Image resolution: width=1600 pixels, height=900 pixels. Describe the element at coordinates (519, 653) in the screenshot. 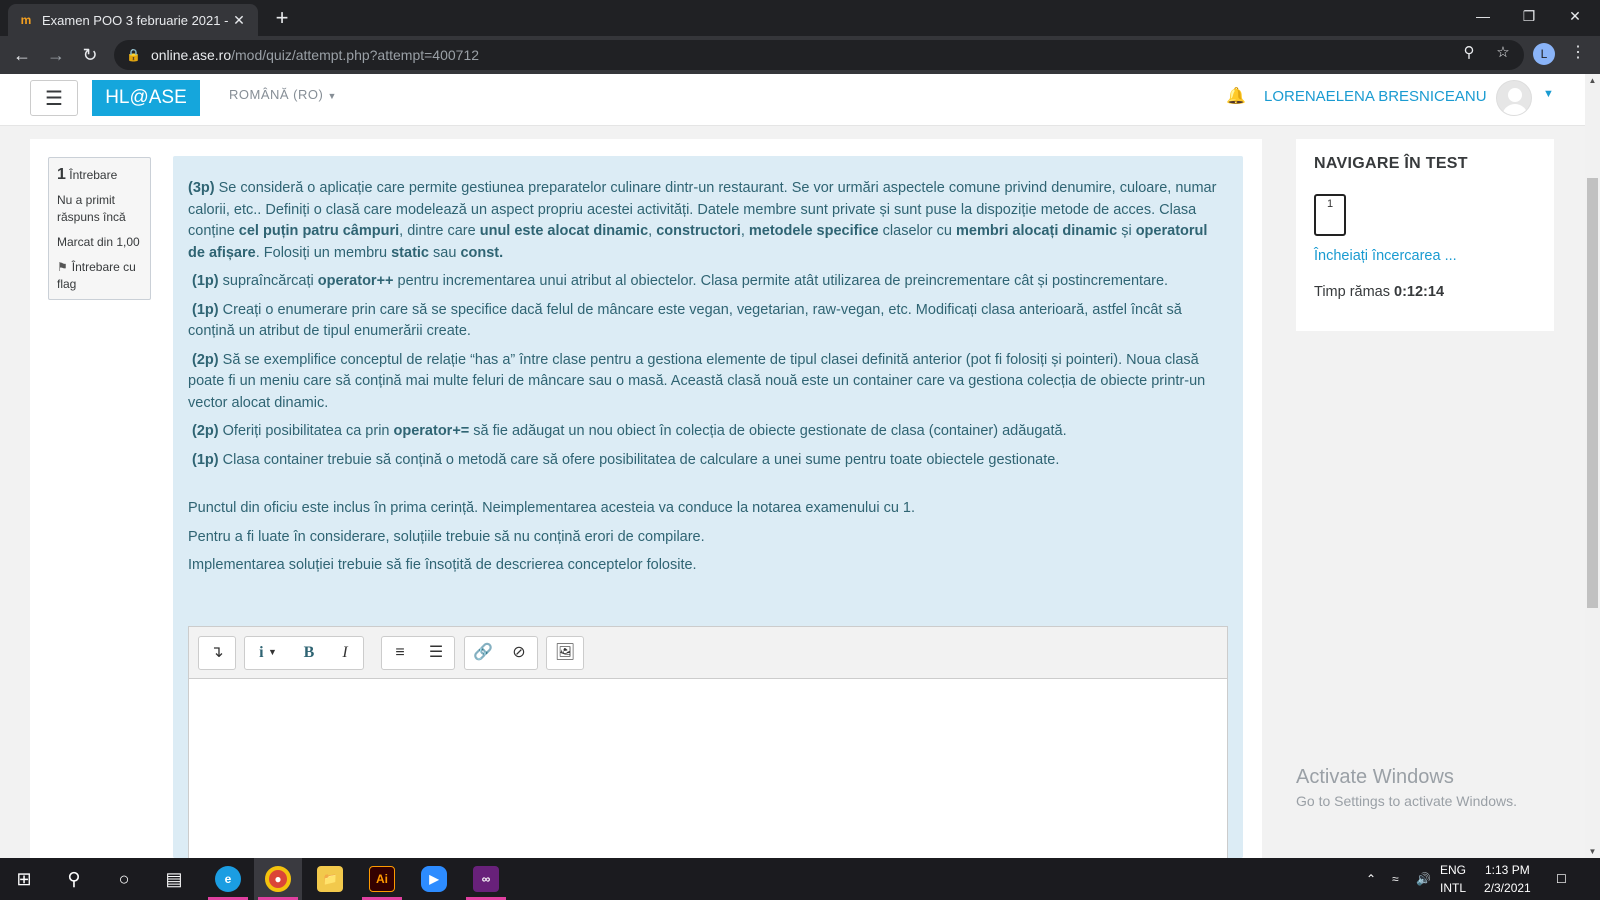

I see `unlink-icon: ⊘` at that location.